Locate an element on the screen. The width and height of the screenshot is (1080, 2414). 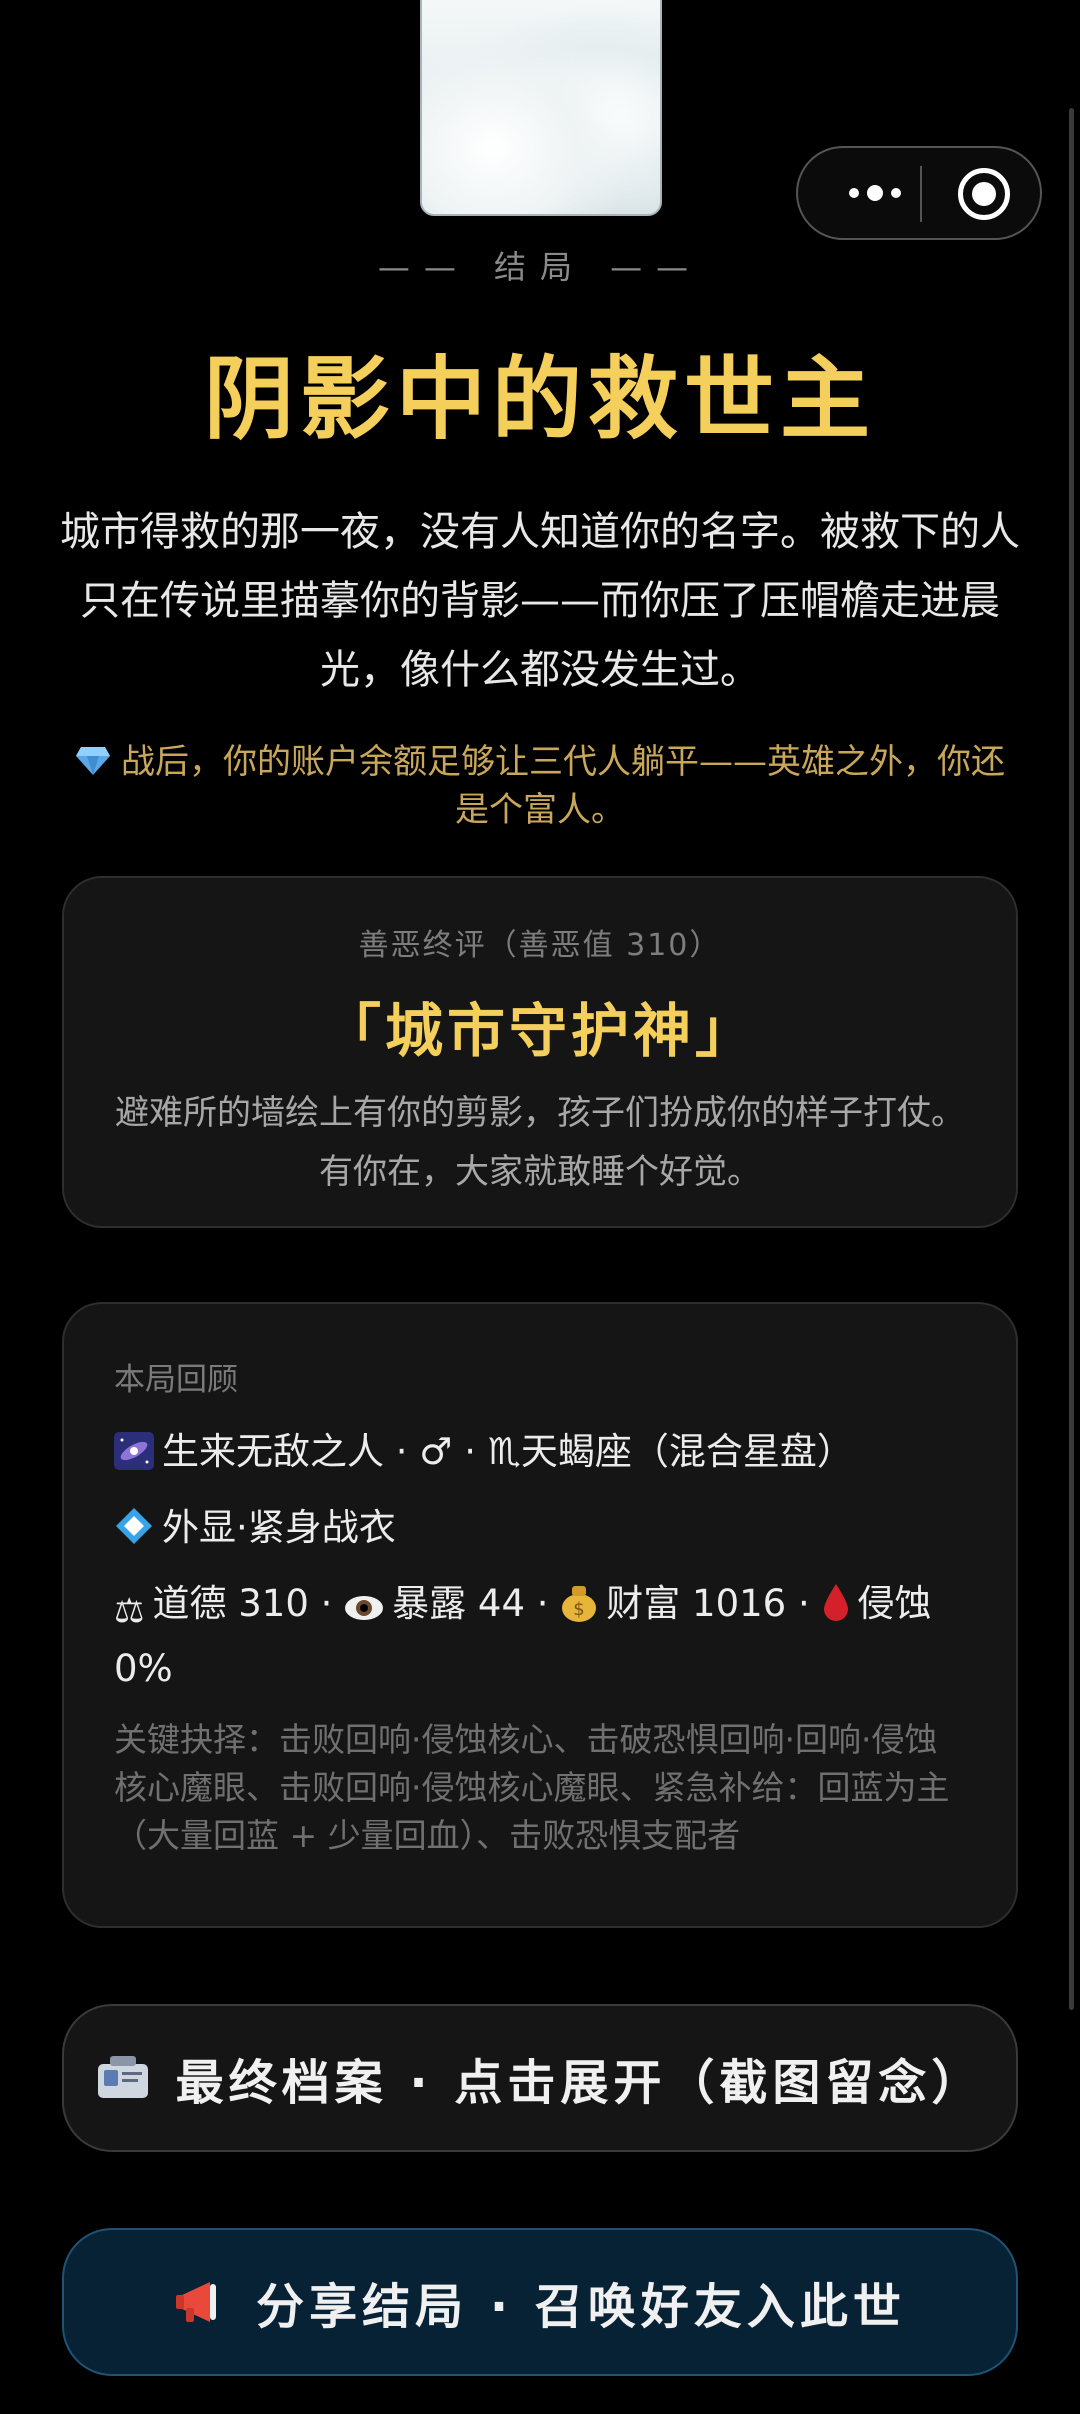
ending-label: —— 结局 —— is located at coordinates (540, 267).